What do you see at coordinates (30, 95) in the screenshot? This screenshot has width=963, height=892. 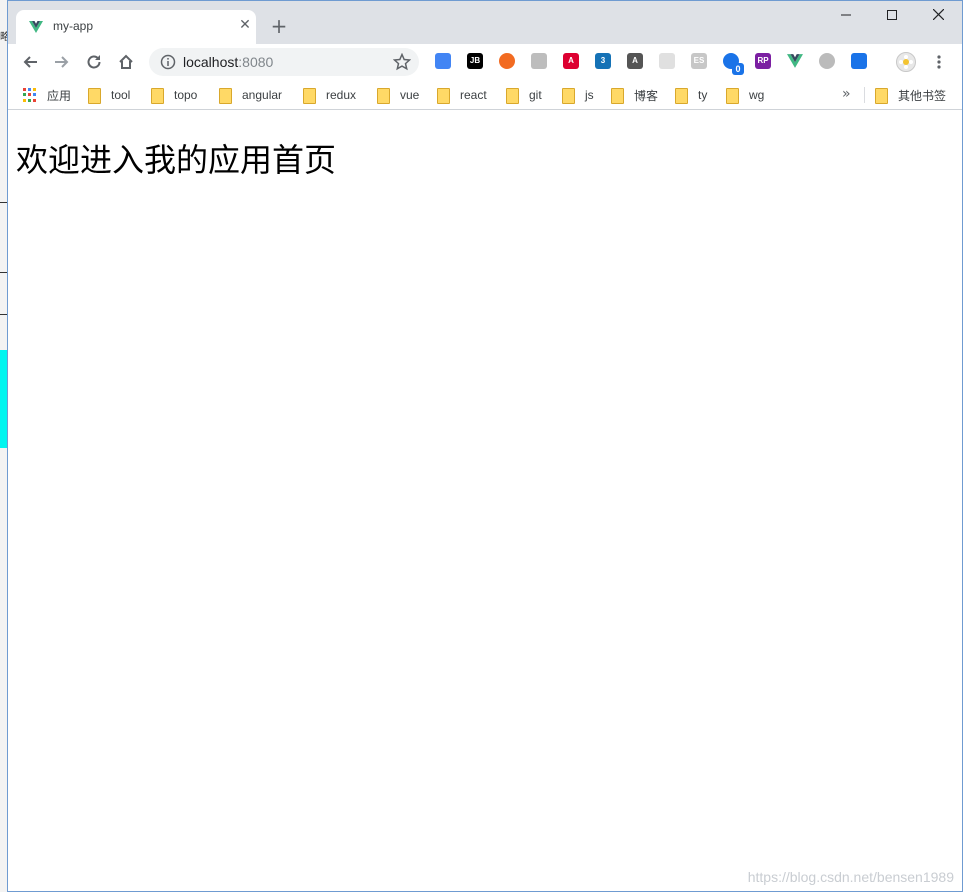 I see `apps-grid-icon` at bounding box center [30, 95].